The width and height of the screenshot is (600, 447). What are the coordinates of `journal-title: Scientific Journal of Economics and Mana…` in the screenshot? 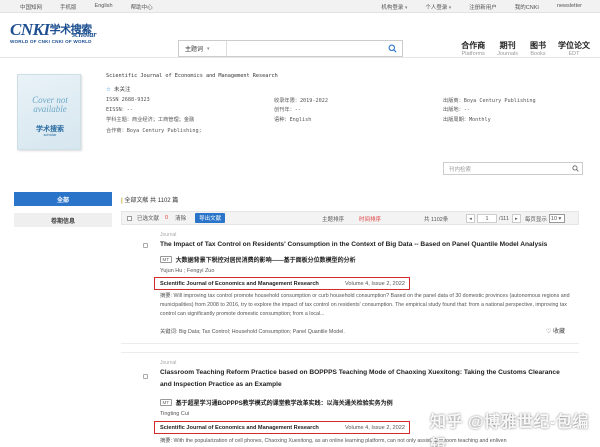 It's located at (192, 76).